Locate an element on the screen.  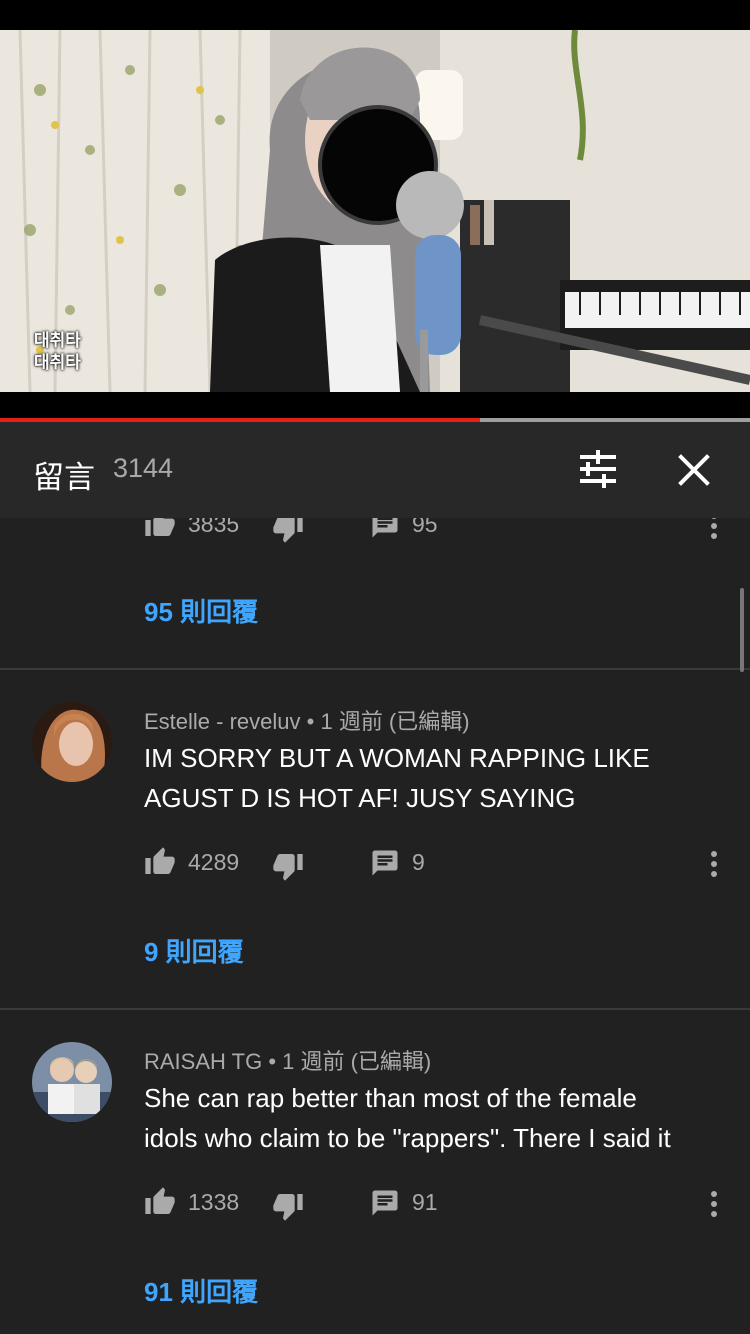
reply-count: 95 is located at coordinates (425, 527).